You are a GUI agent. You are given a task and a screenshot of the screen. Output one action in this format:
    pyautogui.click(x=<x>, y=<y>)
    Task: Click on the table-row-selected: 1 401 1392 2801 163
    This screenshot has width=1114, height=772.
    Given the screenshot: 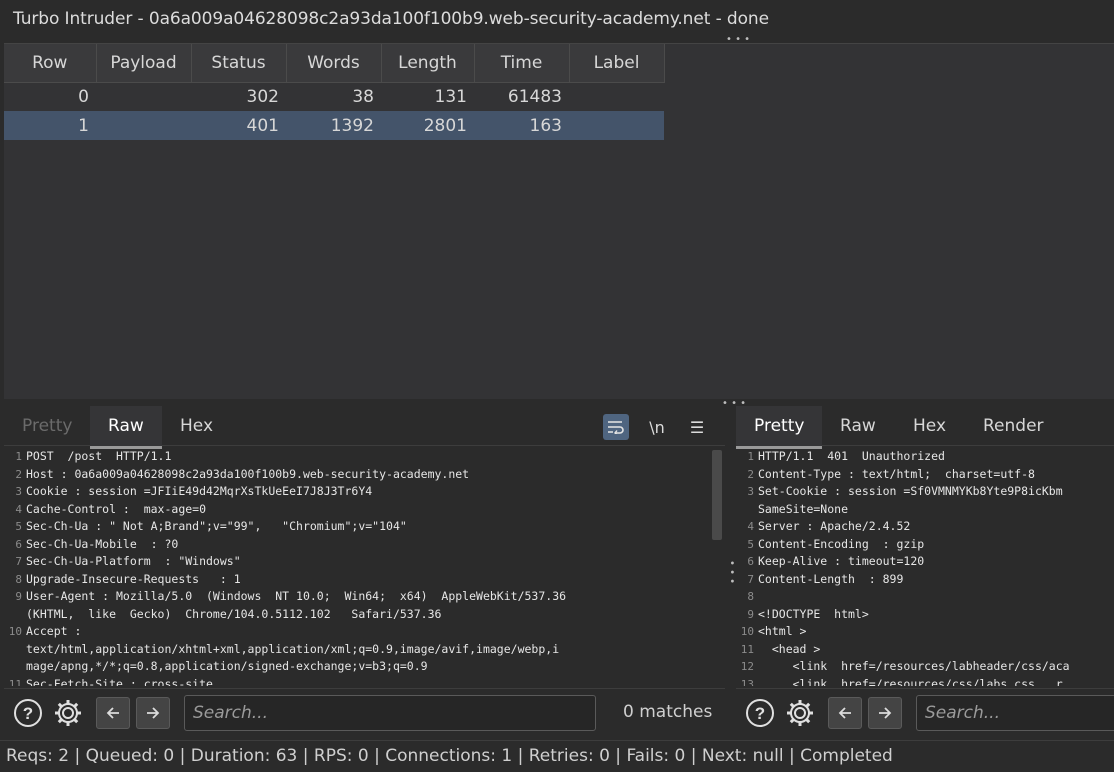 What is the action you would take?
    pyautogui.click(x=334, y=125)
    